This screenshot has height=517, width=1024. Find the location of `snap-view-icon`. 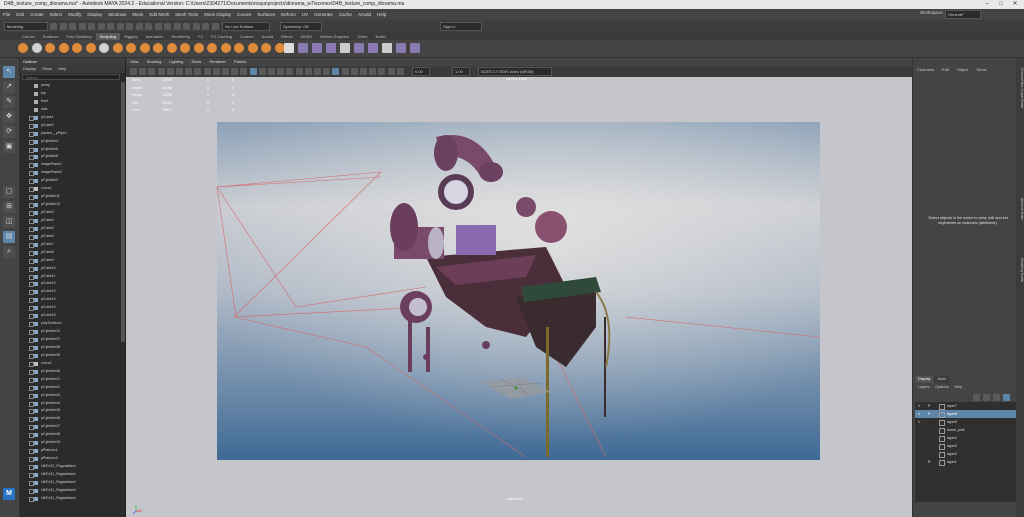

snap-view-icon is located at coordinates (158, 26).